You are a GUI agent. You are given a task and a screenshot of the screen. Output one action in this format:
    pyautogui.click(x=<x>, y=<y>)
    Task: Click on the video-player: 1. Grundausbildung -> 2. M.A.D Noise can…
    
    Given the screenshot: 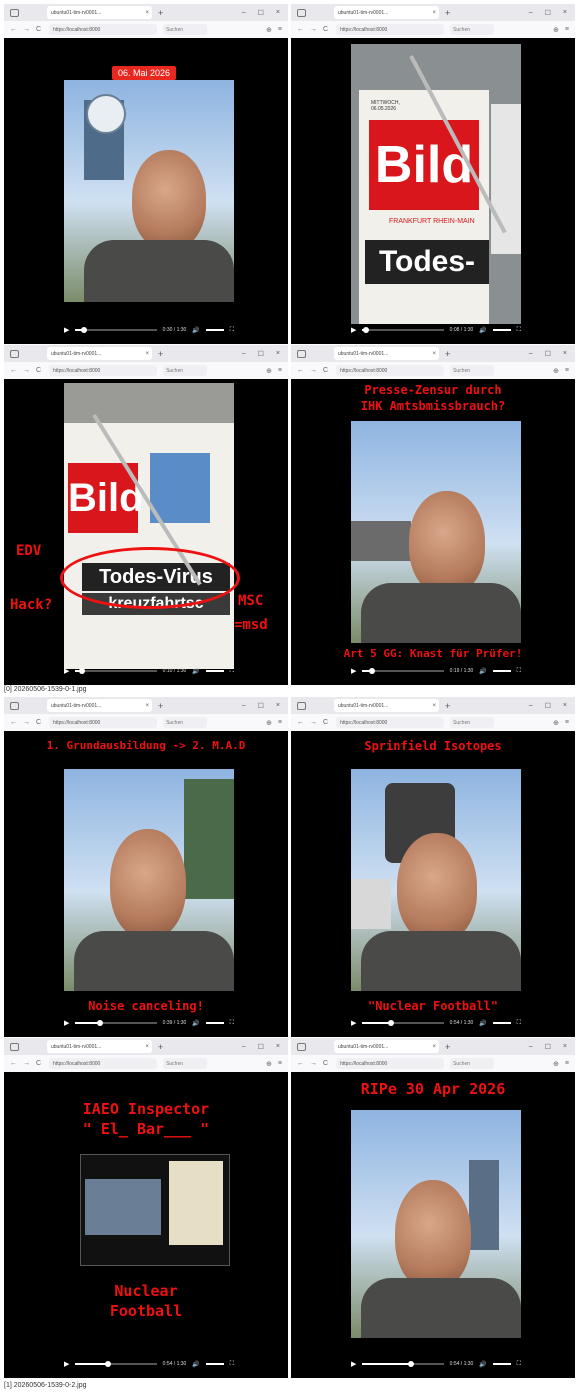 What is the action you would take?
    pyautogui.click(x=146, y=884)
    